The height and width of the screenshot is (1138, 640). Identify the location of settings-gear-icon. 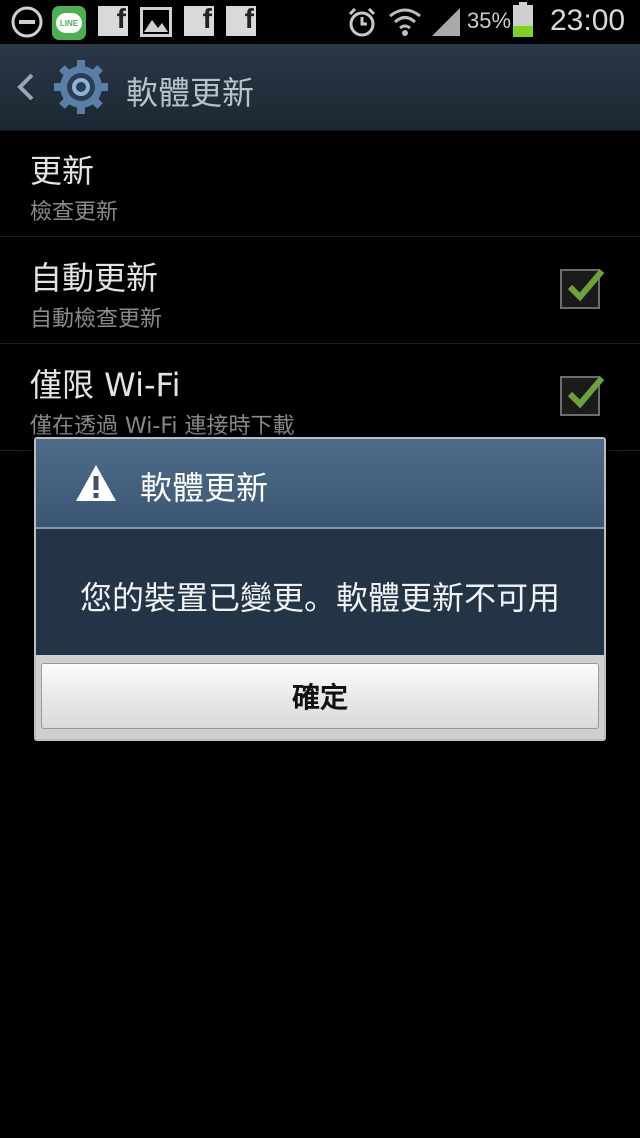
(81, 87).